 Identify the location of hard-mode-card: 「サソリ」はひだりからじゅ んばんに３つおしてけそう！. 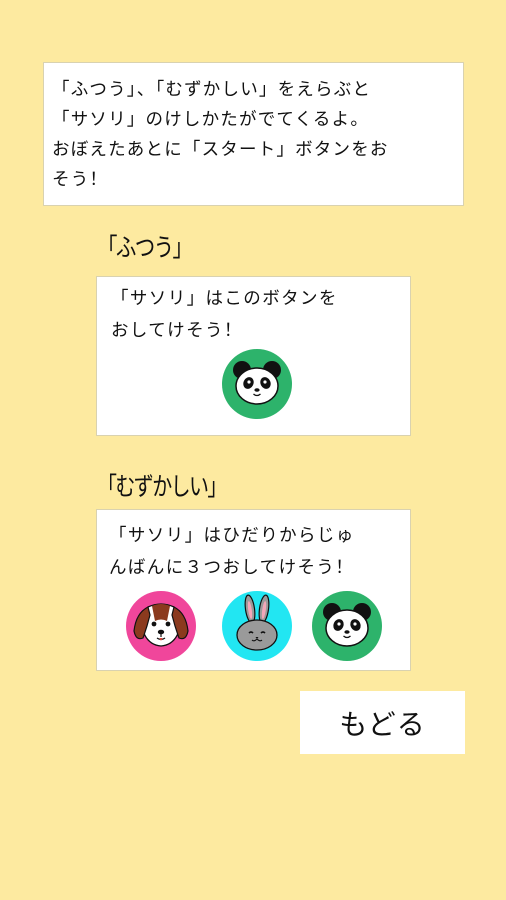
(253, 590).